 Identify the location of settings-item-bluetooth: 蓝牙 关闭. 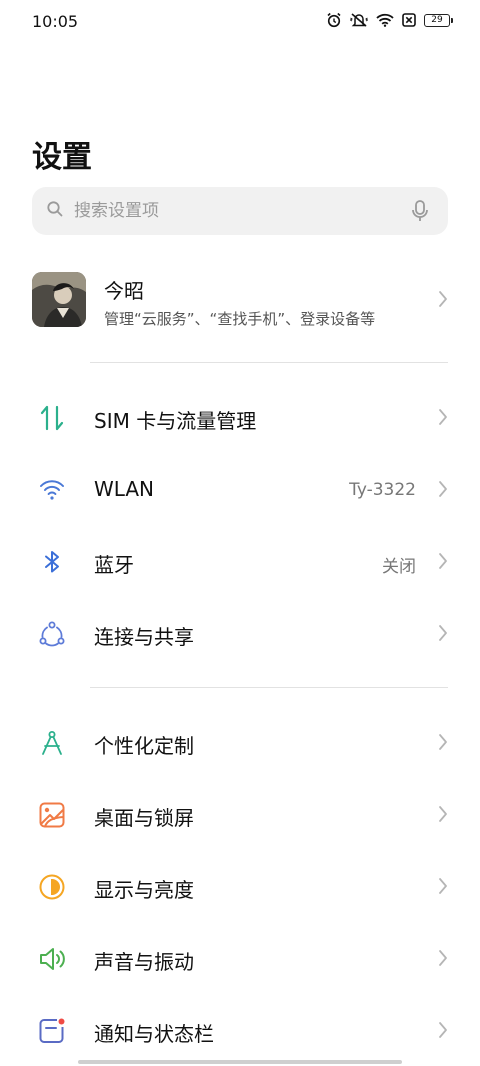
(240, 562).